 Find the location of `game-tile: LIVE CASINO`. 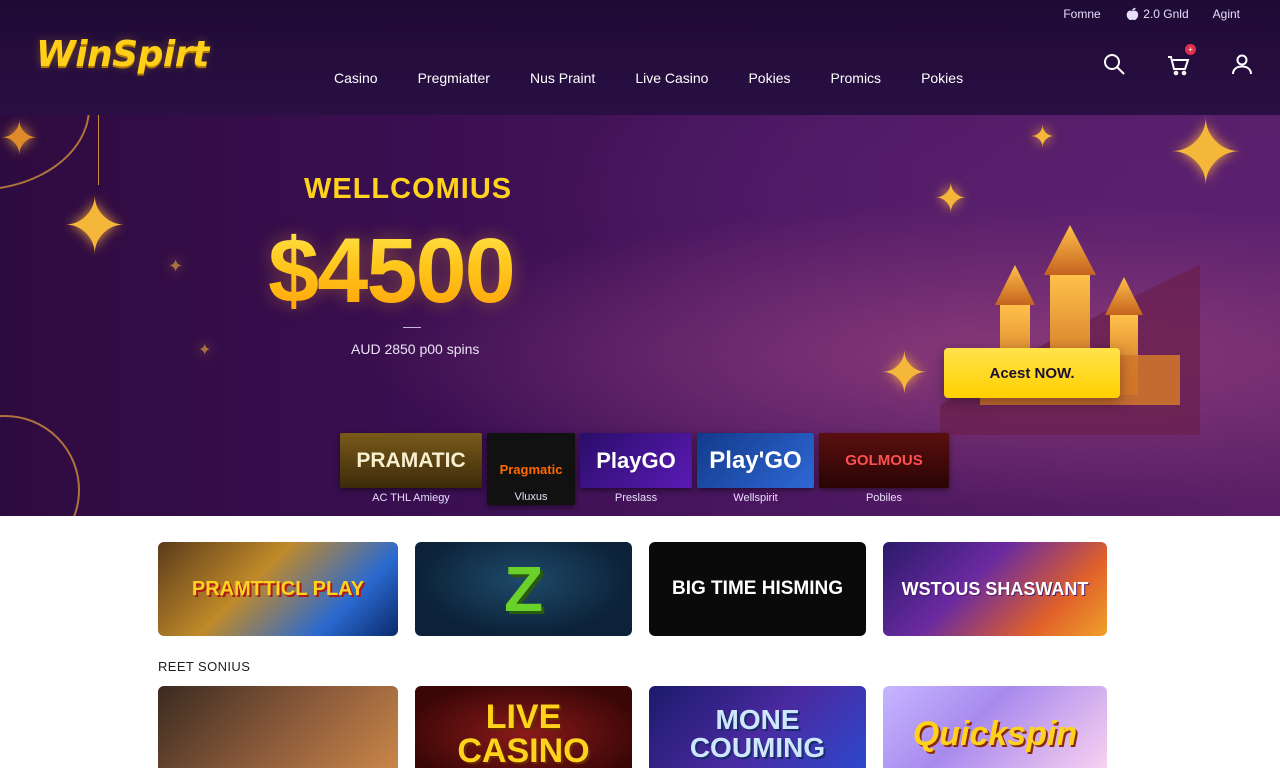

game-tile: LIVE CASINO is located at coordinates (523, 727).